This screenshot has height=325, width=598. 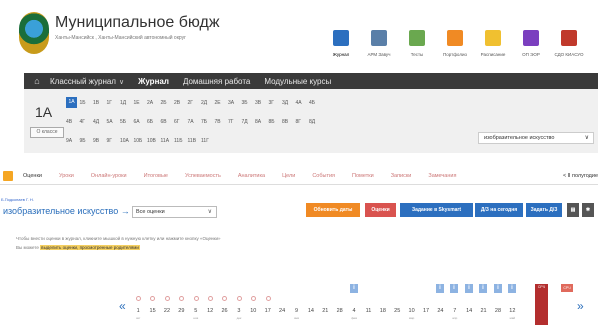 What do you see at coordinates (168, 141) in the screenshot?
I see `class-link: 11А` at bounding box center [168, 141].